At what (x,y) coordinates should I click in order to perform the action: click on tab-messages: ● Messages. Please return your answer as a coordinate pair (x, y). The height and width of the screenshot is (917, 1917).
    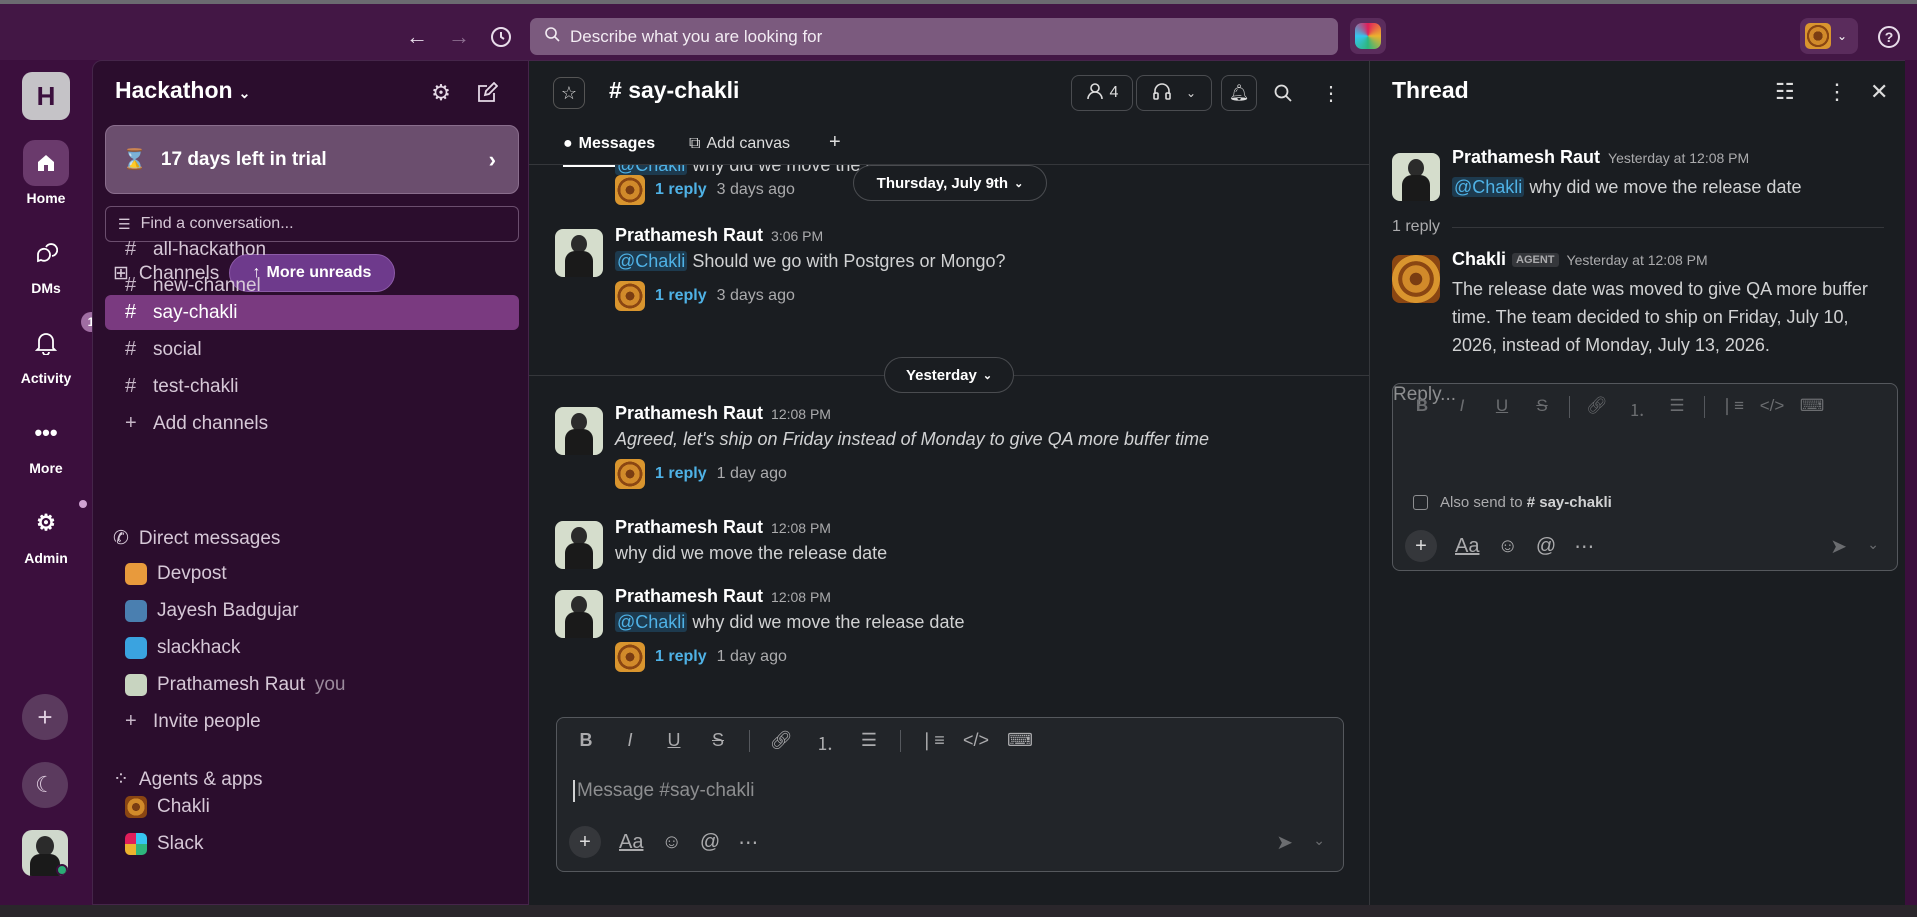
    Looking at the image, I should click on (609, 151).